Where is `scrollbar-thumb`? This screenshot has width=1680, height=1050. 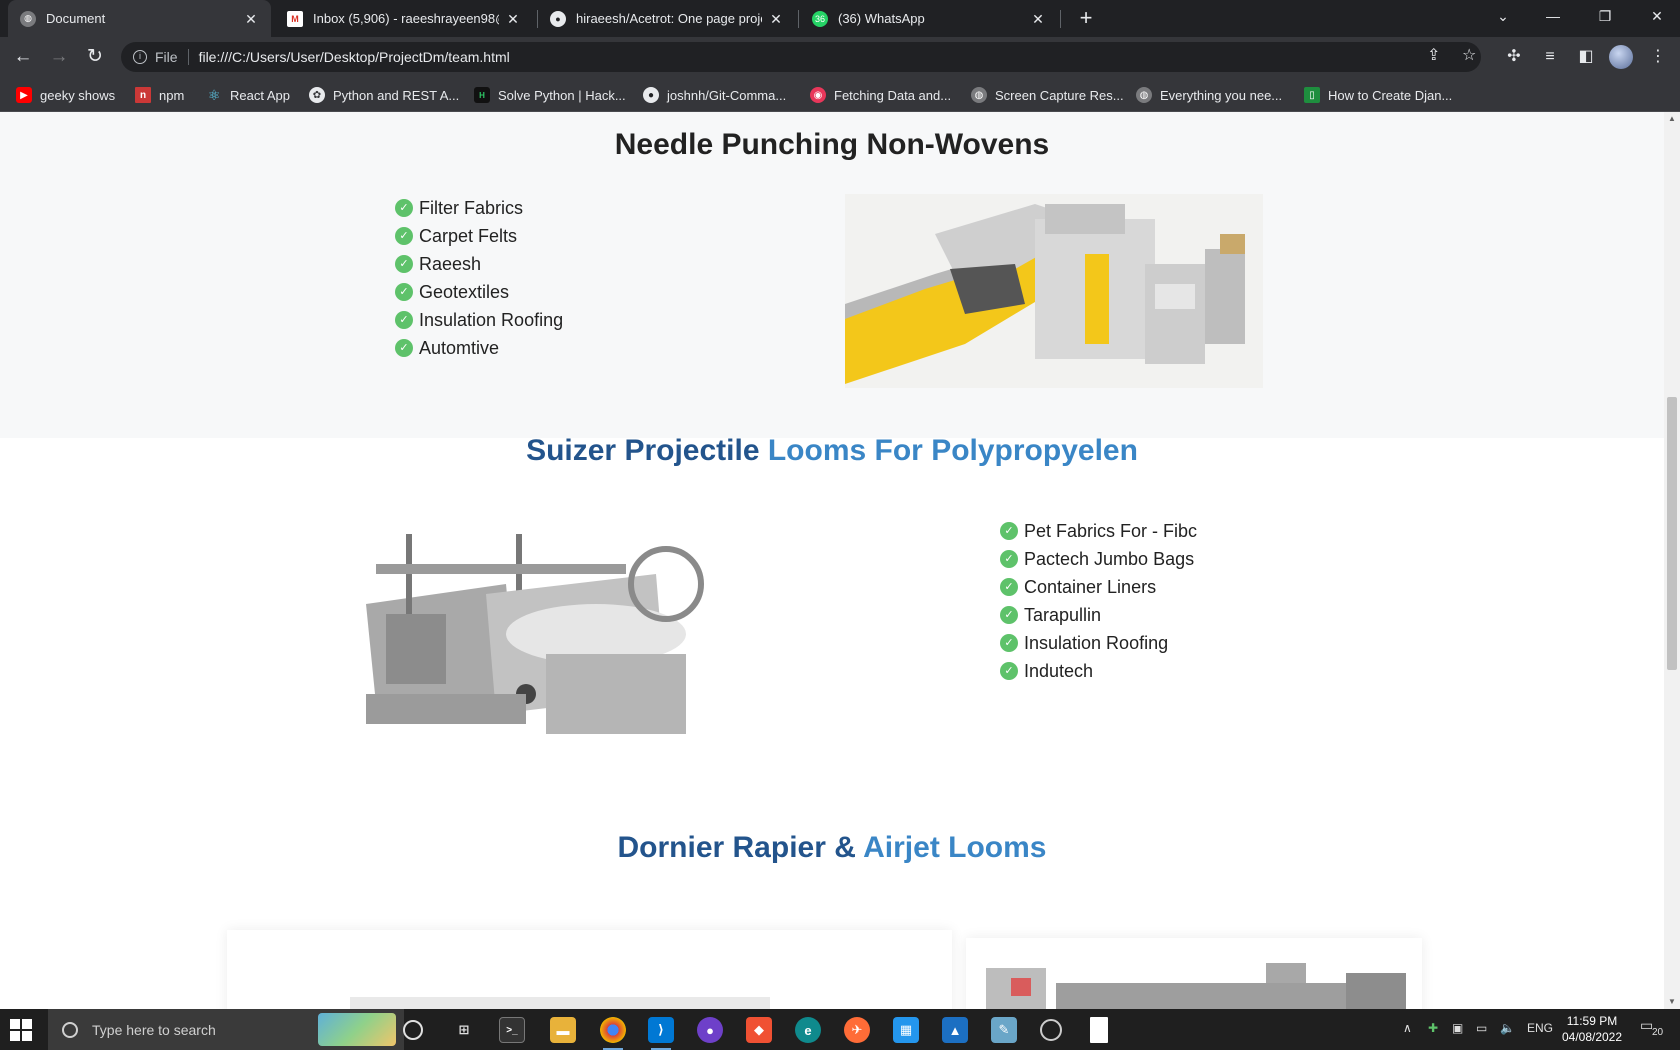
scrollbar-thumb is located at coordinates (1672, 533).